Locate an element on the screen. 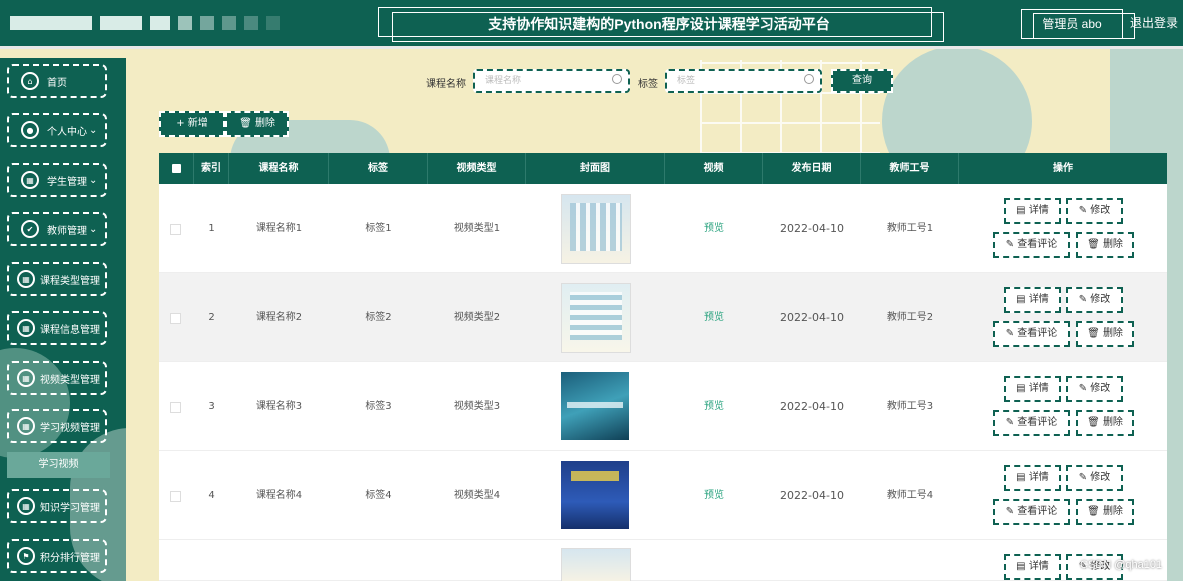  cell-course: 课程名称3 is located at coordinates (279, 406).